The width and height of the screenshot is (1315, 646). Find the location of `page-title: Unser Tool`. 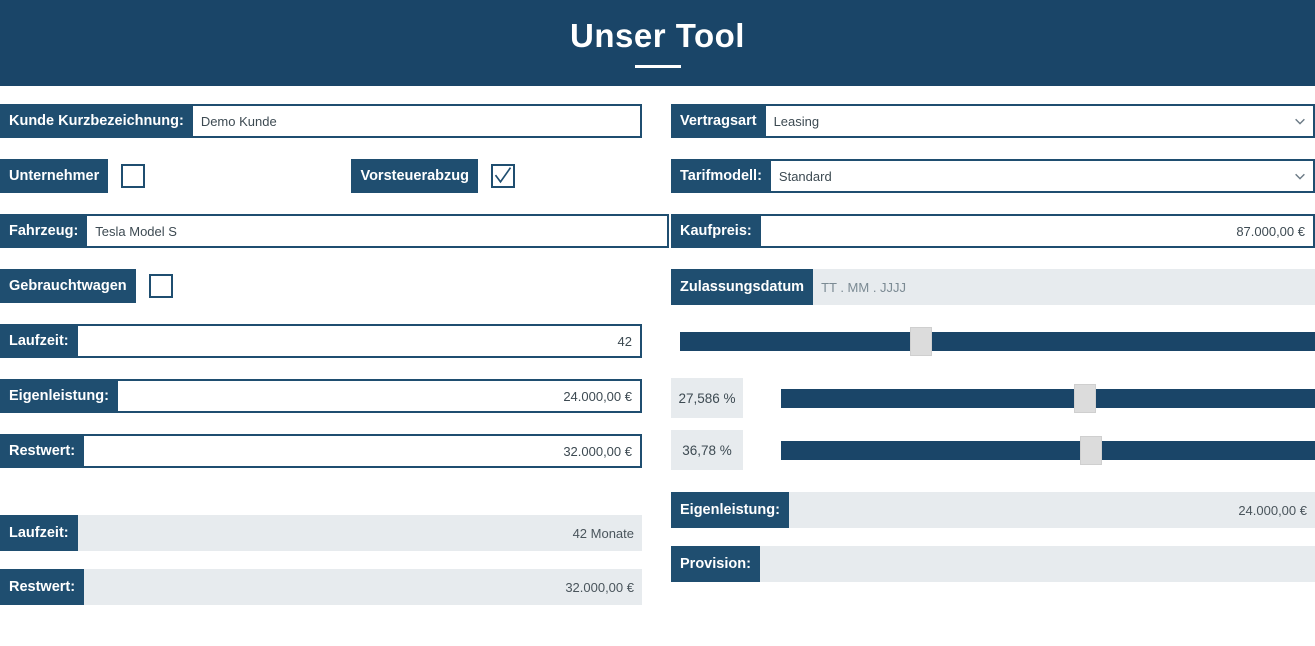

page-title: Unser Tool is located at coordinates (657, 35).